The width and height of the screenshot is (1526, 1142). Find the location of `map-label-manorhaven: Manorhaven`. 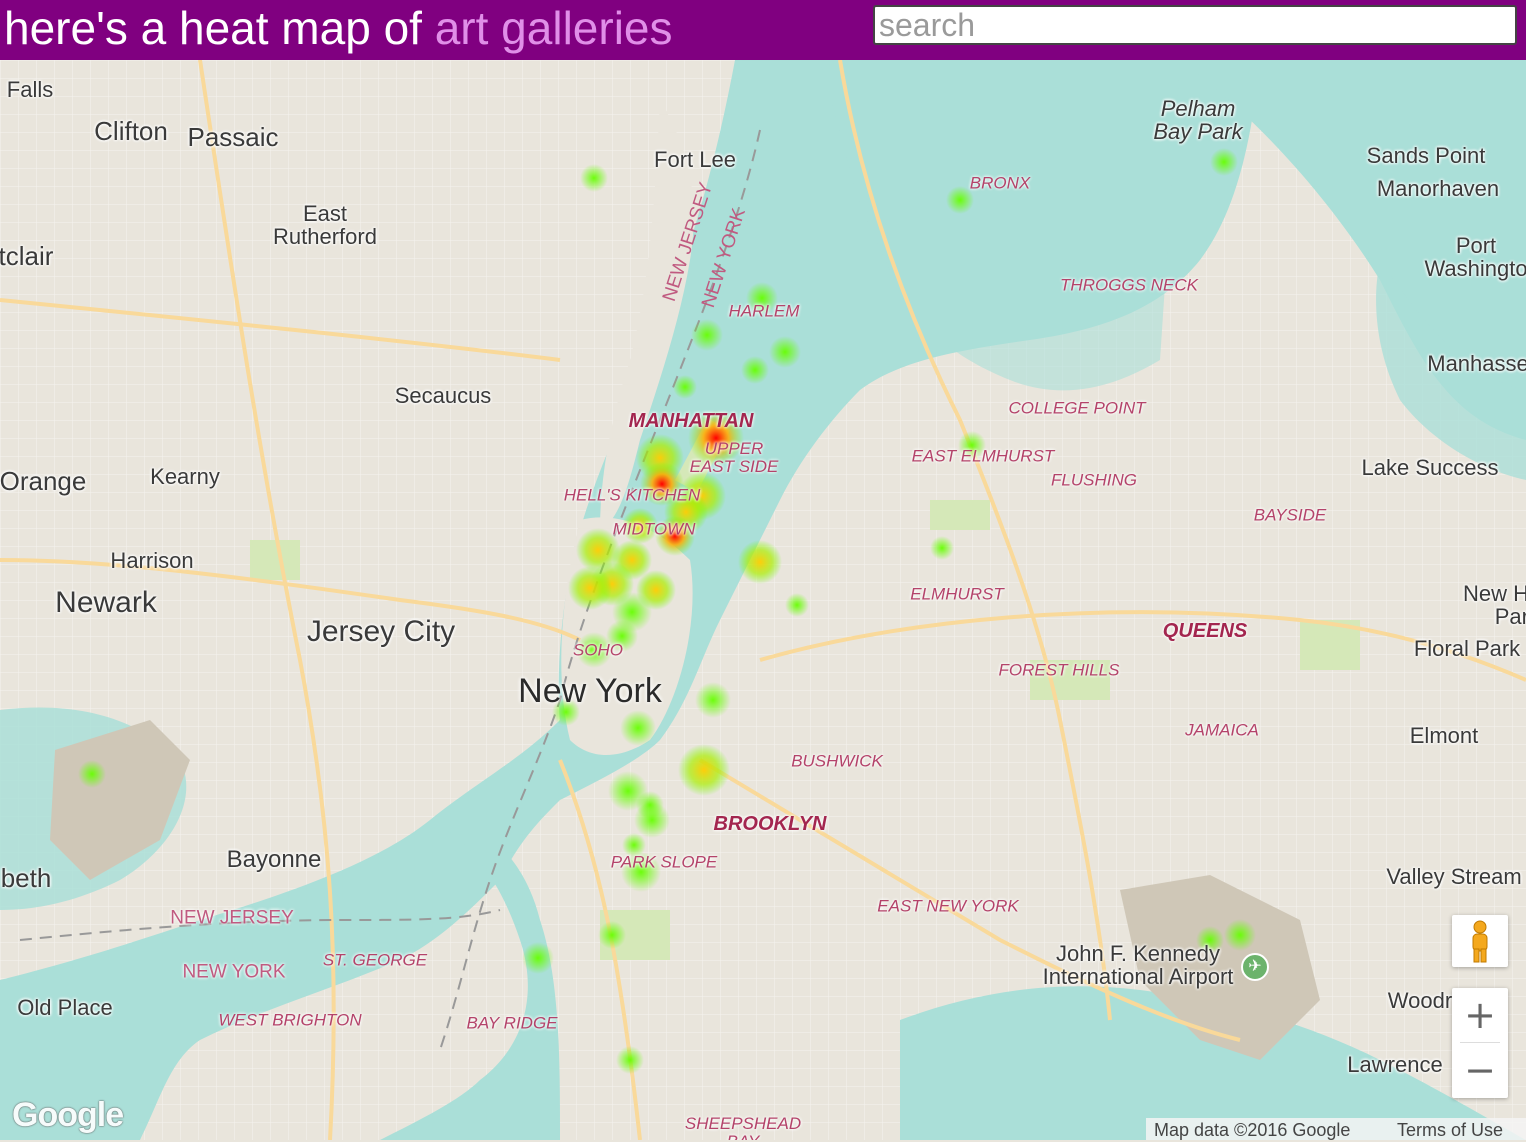

map-label-manorhaven: Manorhaven is located at coordinates (1438, 188).